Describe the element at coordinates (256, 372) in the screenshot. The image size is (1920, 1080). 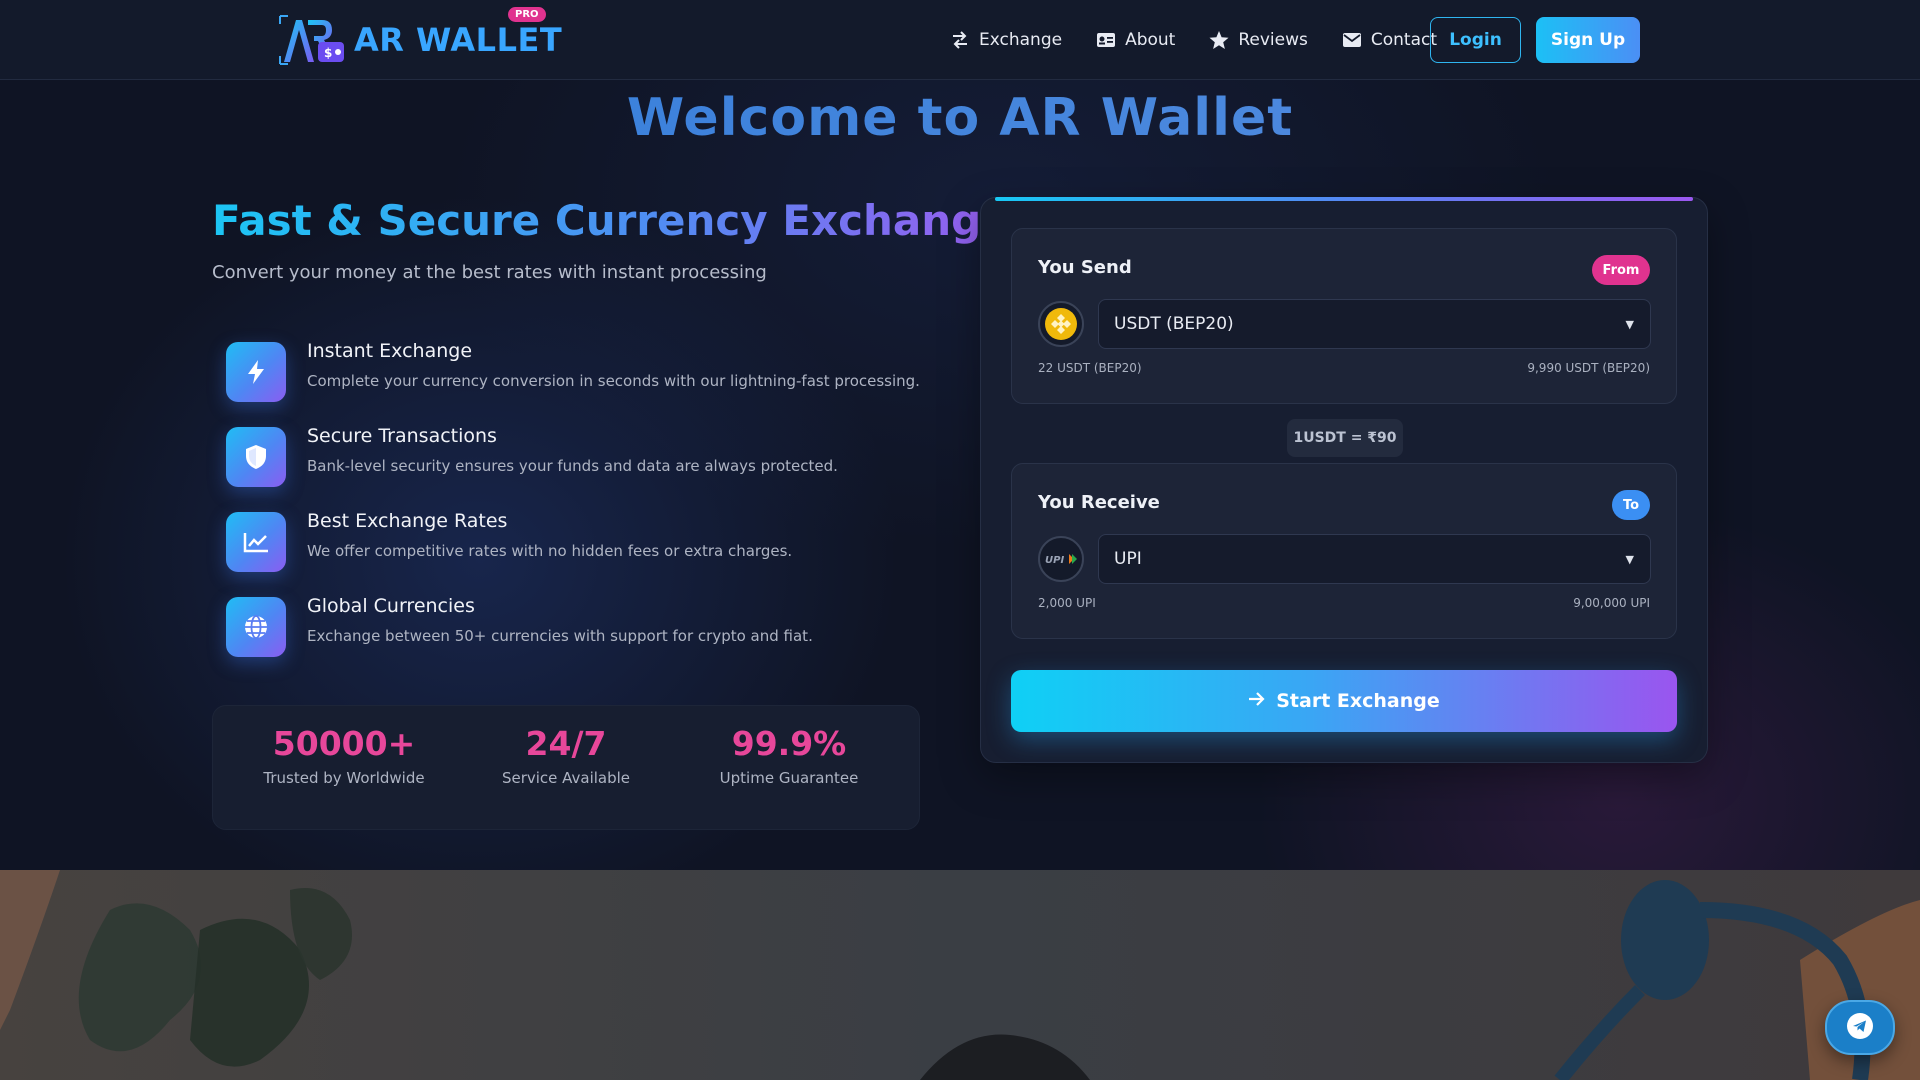
I see `bolt-icon` at that location.